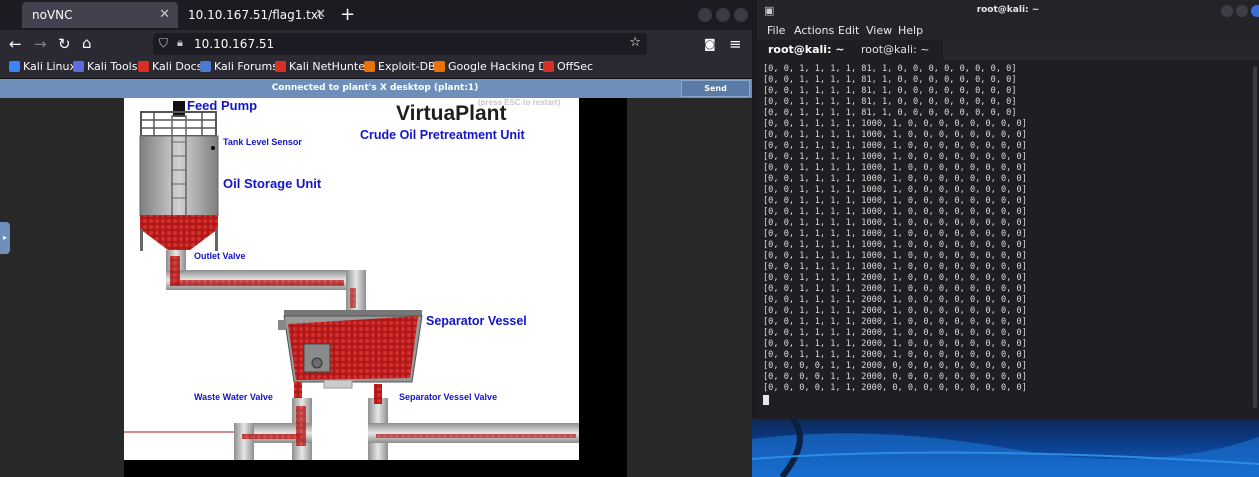  Describe the element at coordinates (347, 14) in the screenshot. I see `new-tab-plus-icon: +` at that location.